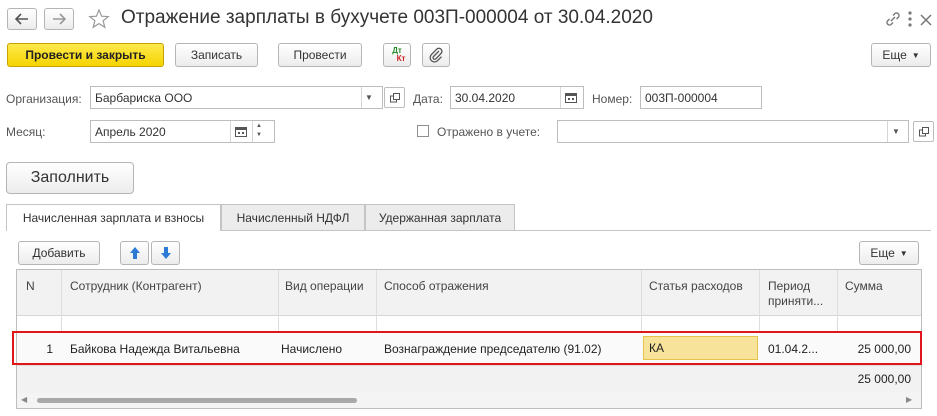  Describe the element at coordinates (612, 99) in the screenshot. I see `number-label: Номер:` at that location.